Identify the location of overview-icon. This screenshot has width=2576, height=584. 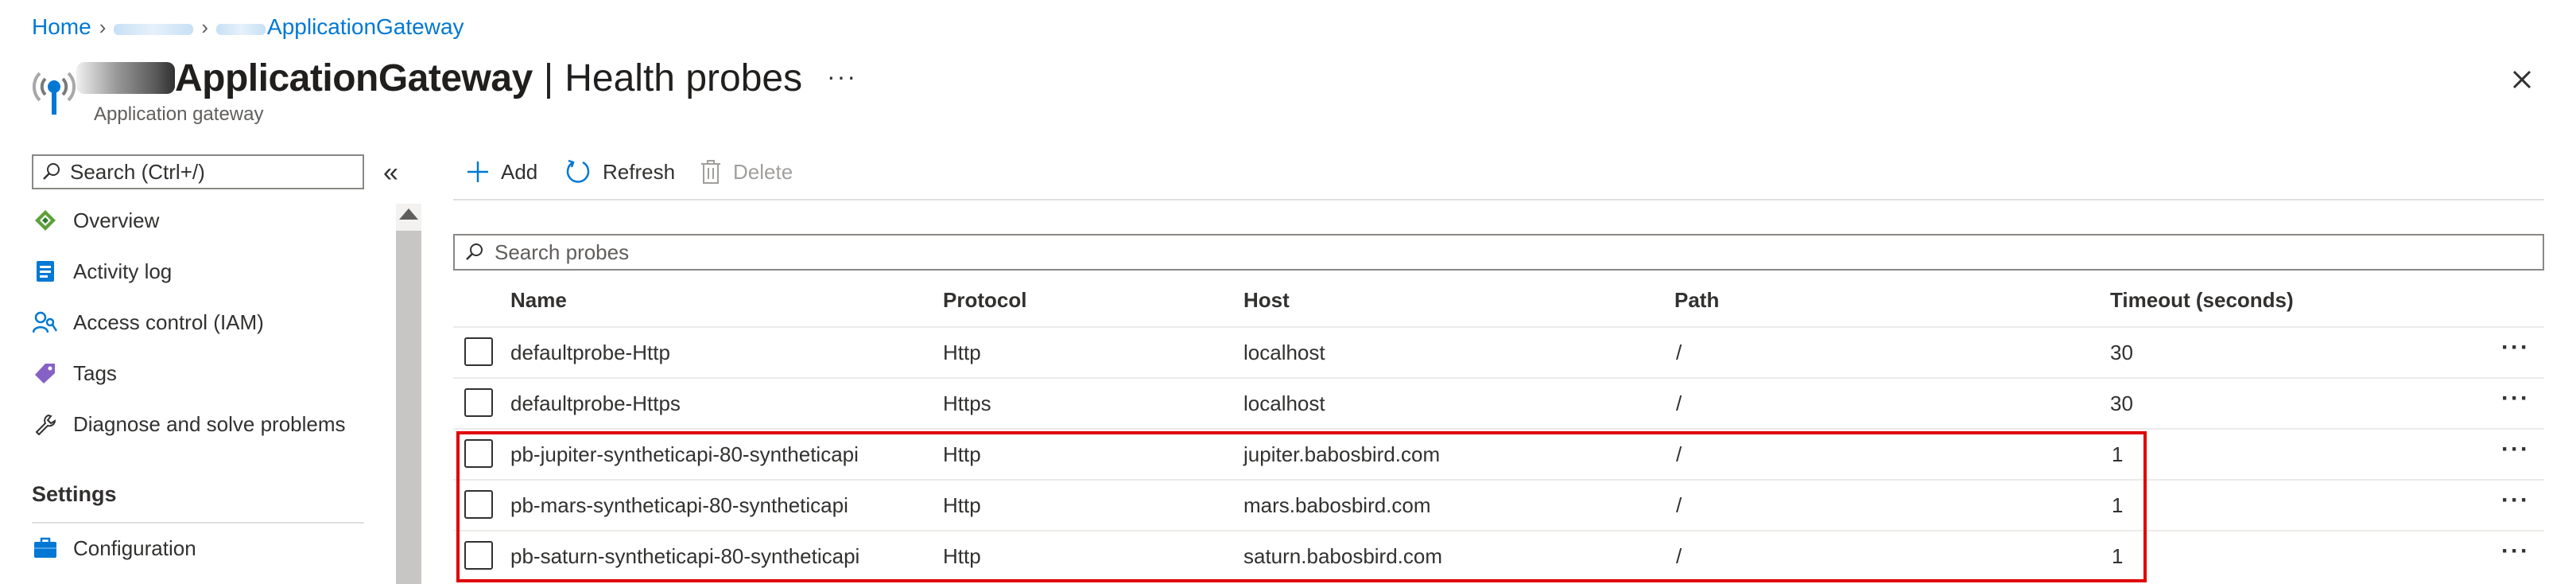
(45, 220).